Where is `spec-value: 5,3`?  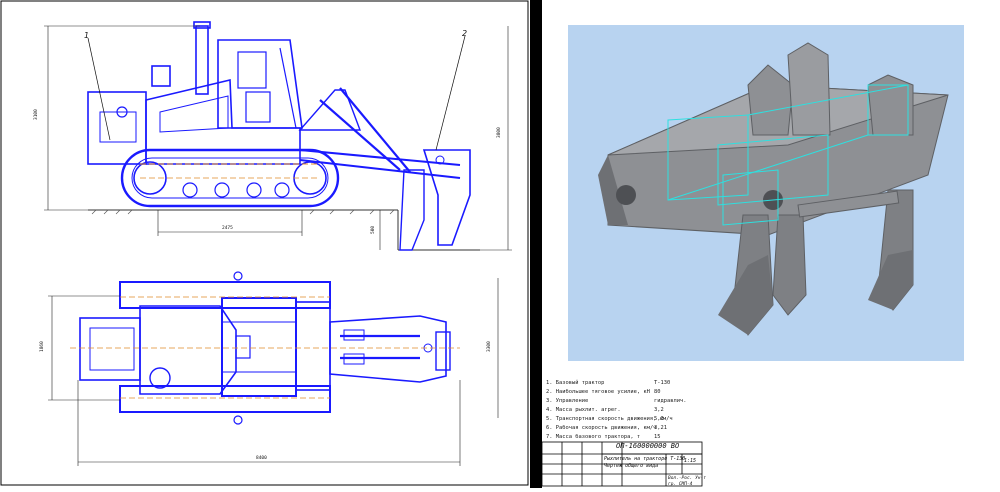
spec-value: 5,3 is located at coordinates (659, 419).